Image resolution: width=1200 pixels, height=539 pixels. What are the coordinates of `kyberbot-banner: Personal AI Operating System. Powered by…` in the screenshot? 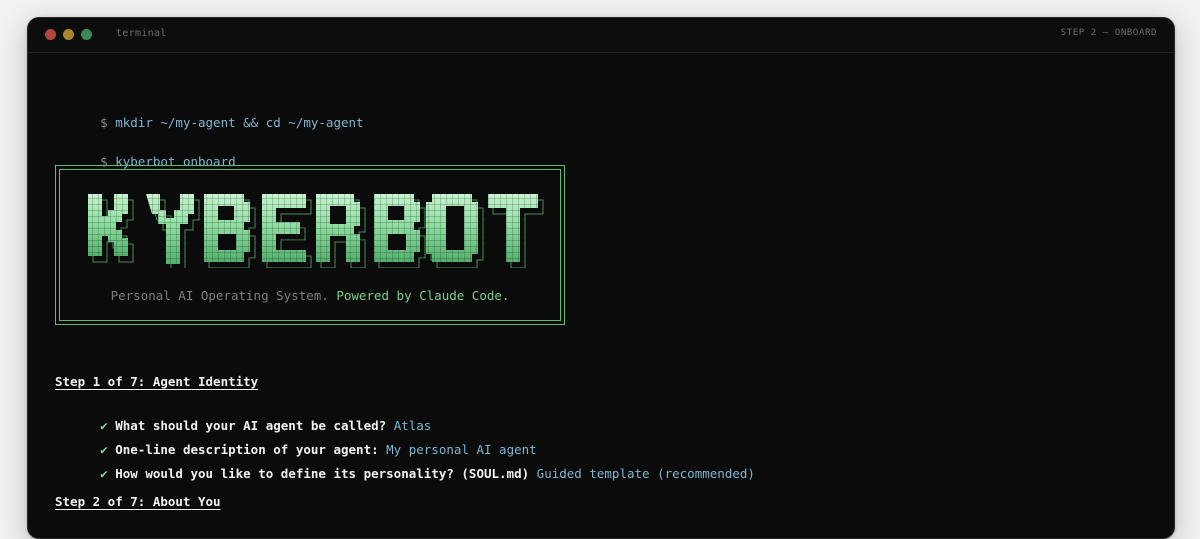 It's located at (310, 245).